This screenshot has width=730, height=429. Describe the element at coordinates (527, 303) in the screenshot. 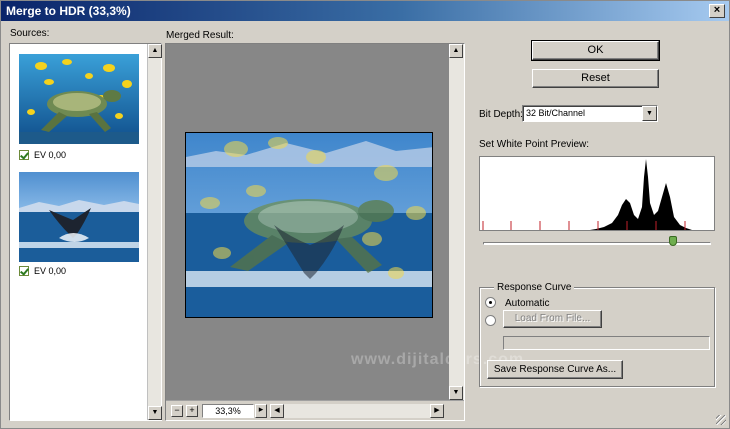

I see `automatic-label: Automatic` at that location.